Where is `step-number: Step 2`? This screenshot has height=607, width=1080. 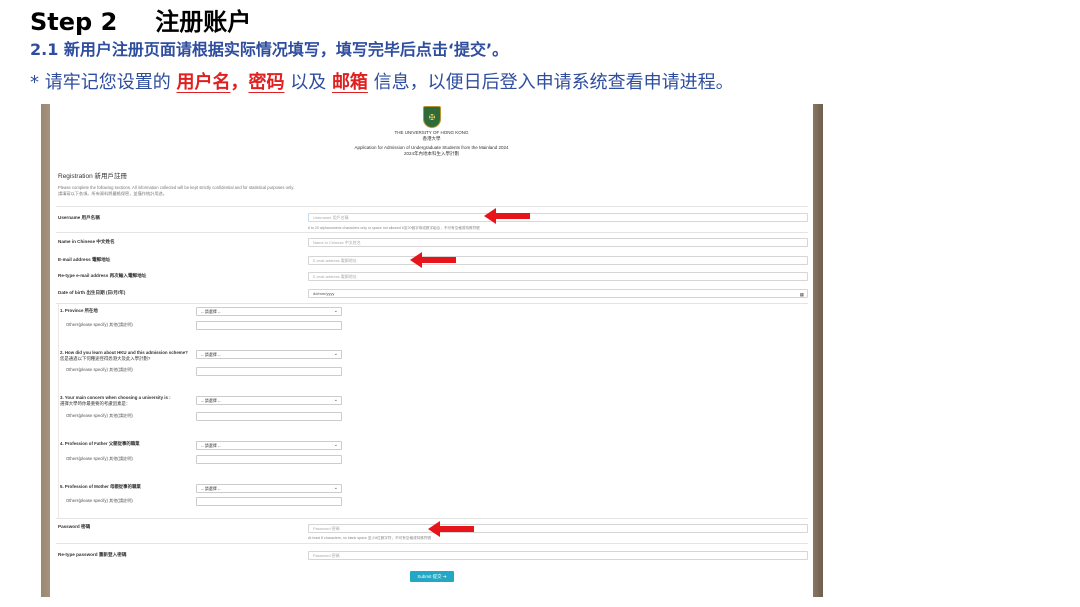
step-number: Step 2 is located at coordinates (74, 22).